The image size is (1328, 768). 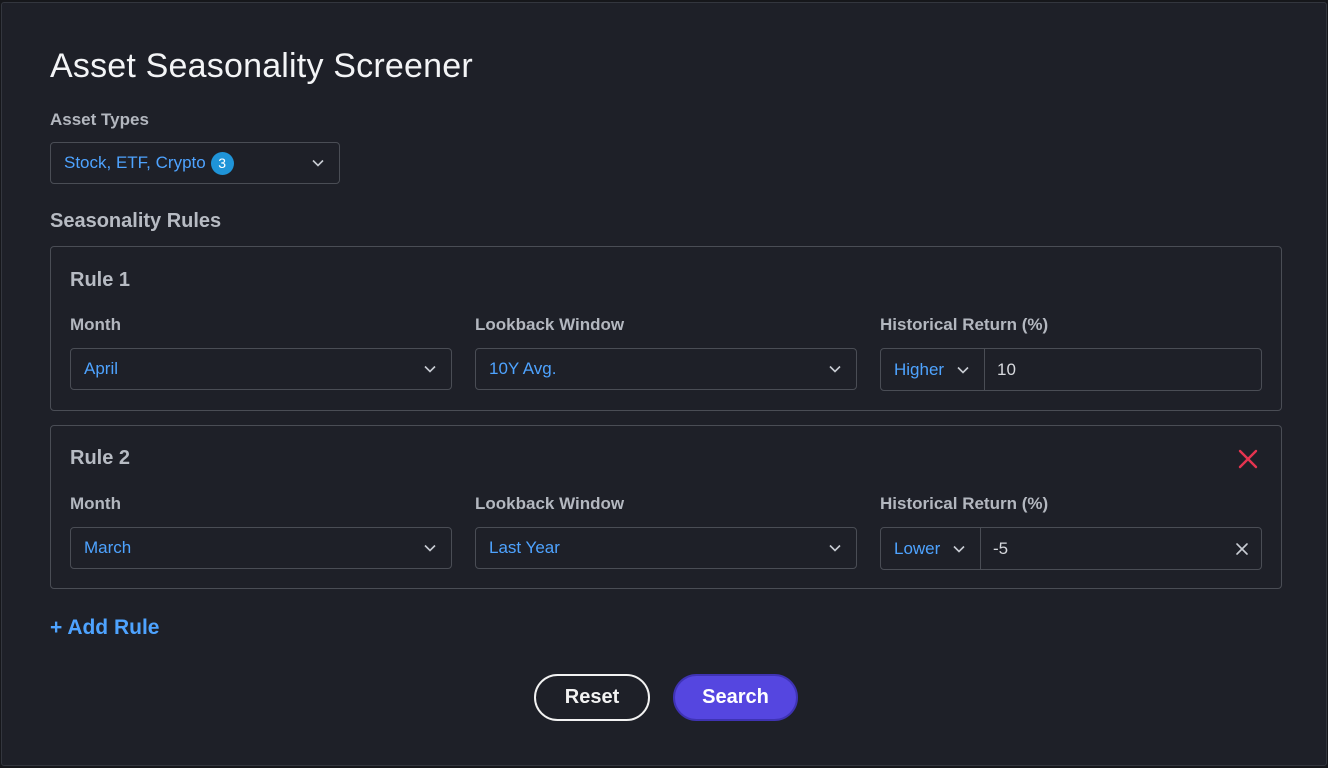 I want to click on rule-title: Rule 2, so click(x=100, y=458).